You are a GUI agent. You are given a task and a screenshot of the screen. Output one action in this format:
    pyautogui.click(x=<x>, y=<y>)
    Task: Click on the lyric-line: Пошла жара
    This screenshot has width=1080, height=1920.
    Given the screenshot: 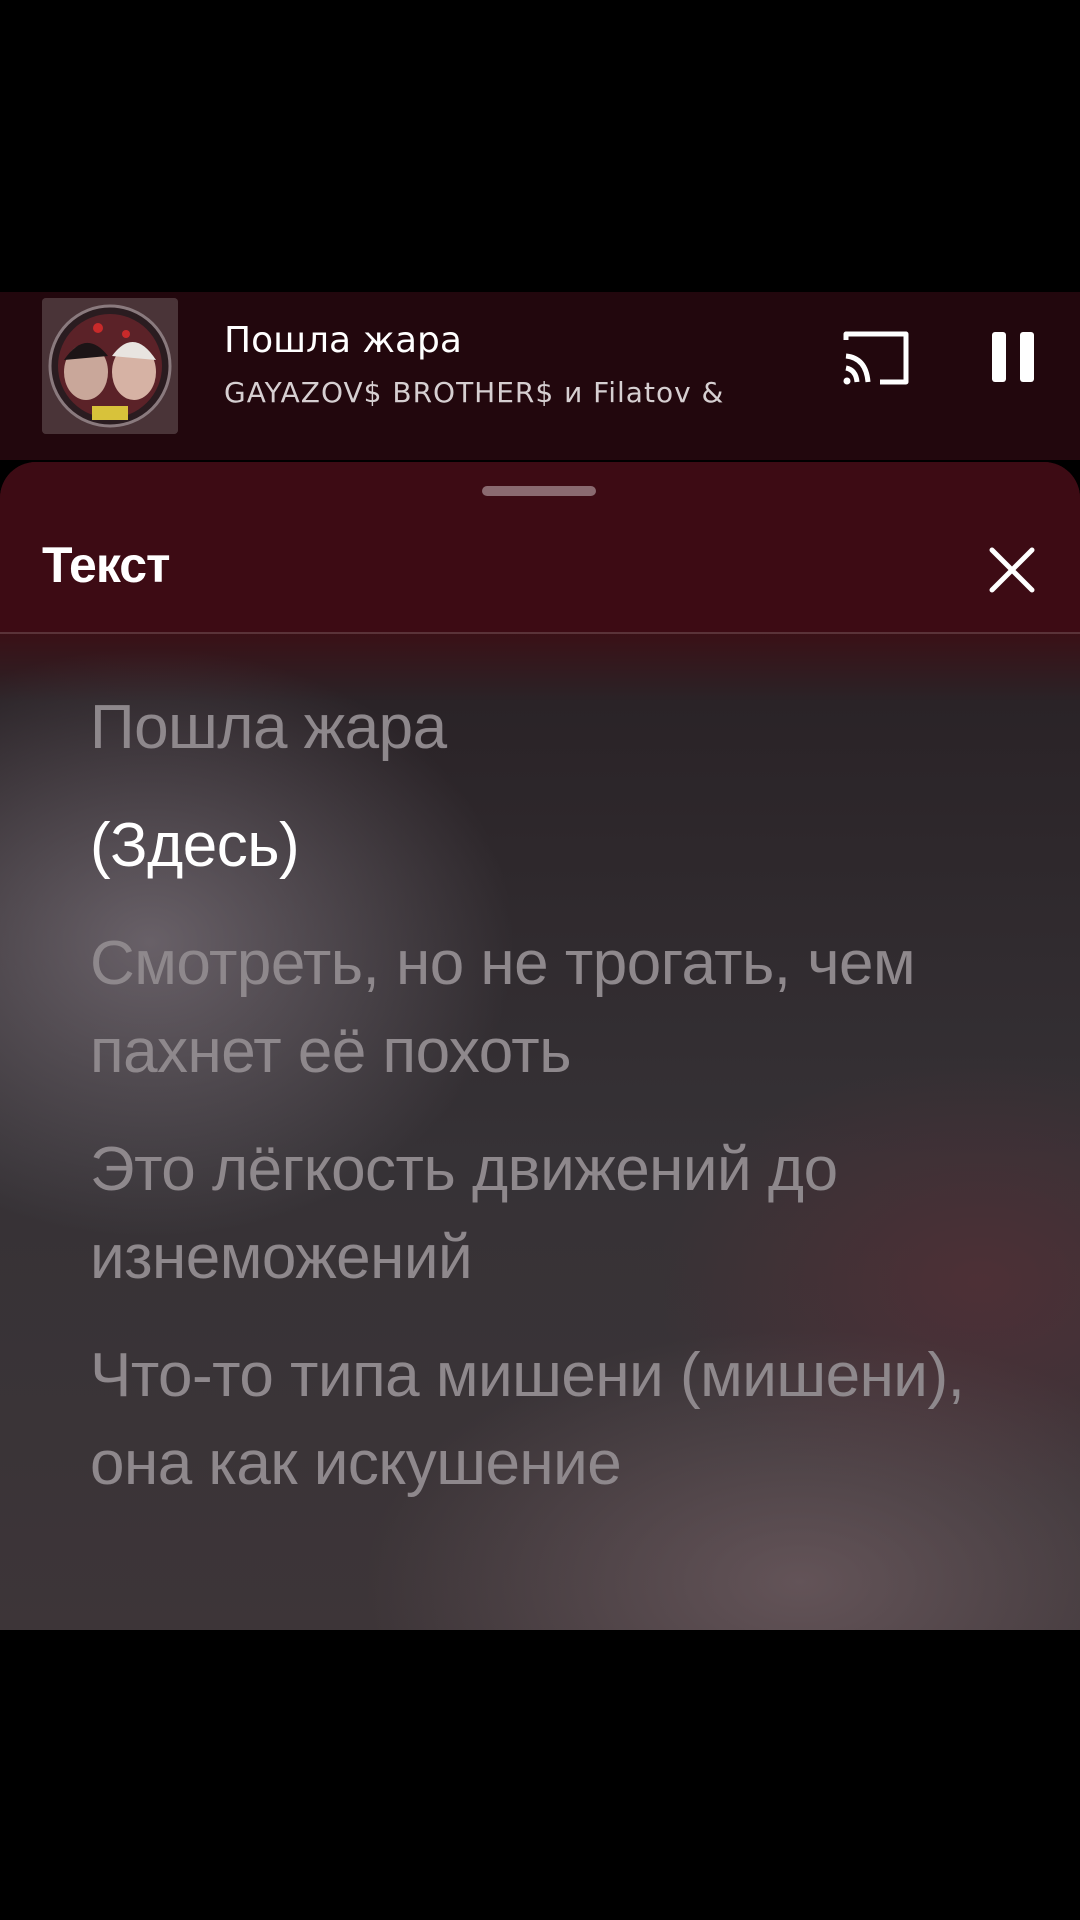 What is the action you would take?
    pyautogui.click(x=560, y=728)
    